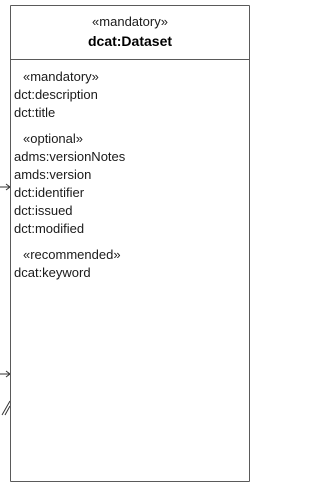  Describe the element at coordinates (61, 76) in the screenshot. I see `section-title: «mandatory»` at that location.